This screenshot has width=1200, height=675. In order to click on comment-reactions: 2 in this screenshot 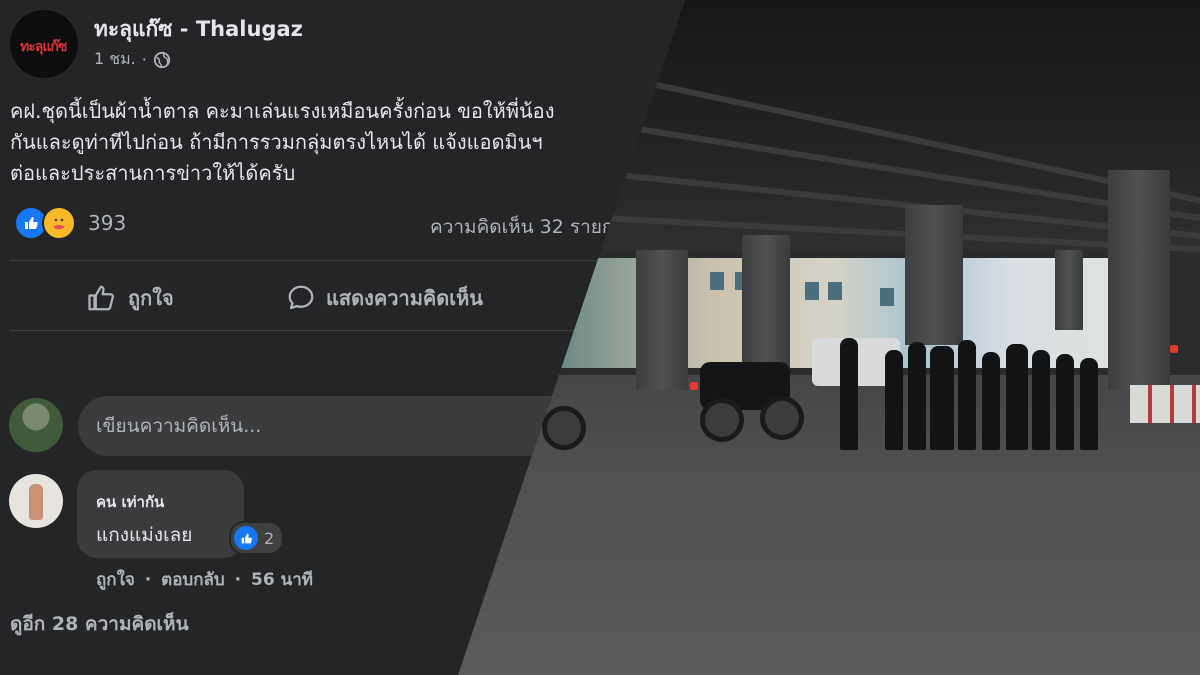, I will do `click(257, 538)`.